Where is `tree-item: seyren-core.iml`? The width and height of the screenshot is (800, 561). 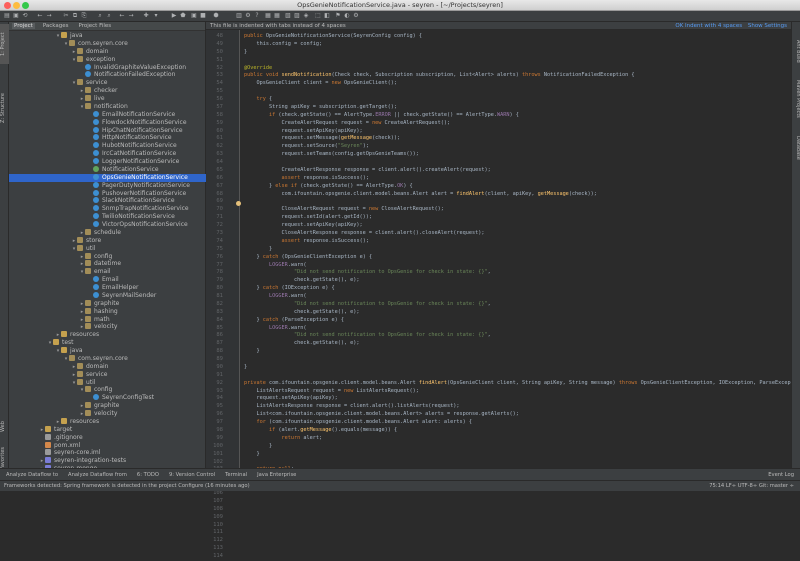
tree-item: seyren-core.iml is located at coordinates (107, 453).